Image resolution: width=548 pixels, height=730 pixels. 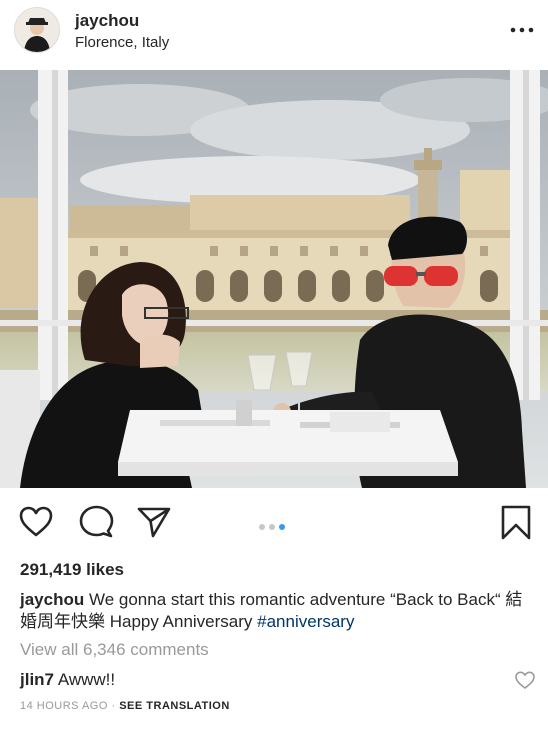 I want to click on carousel-dot-active, so click(x=282, y=527).